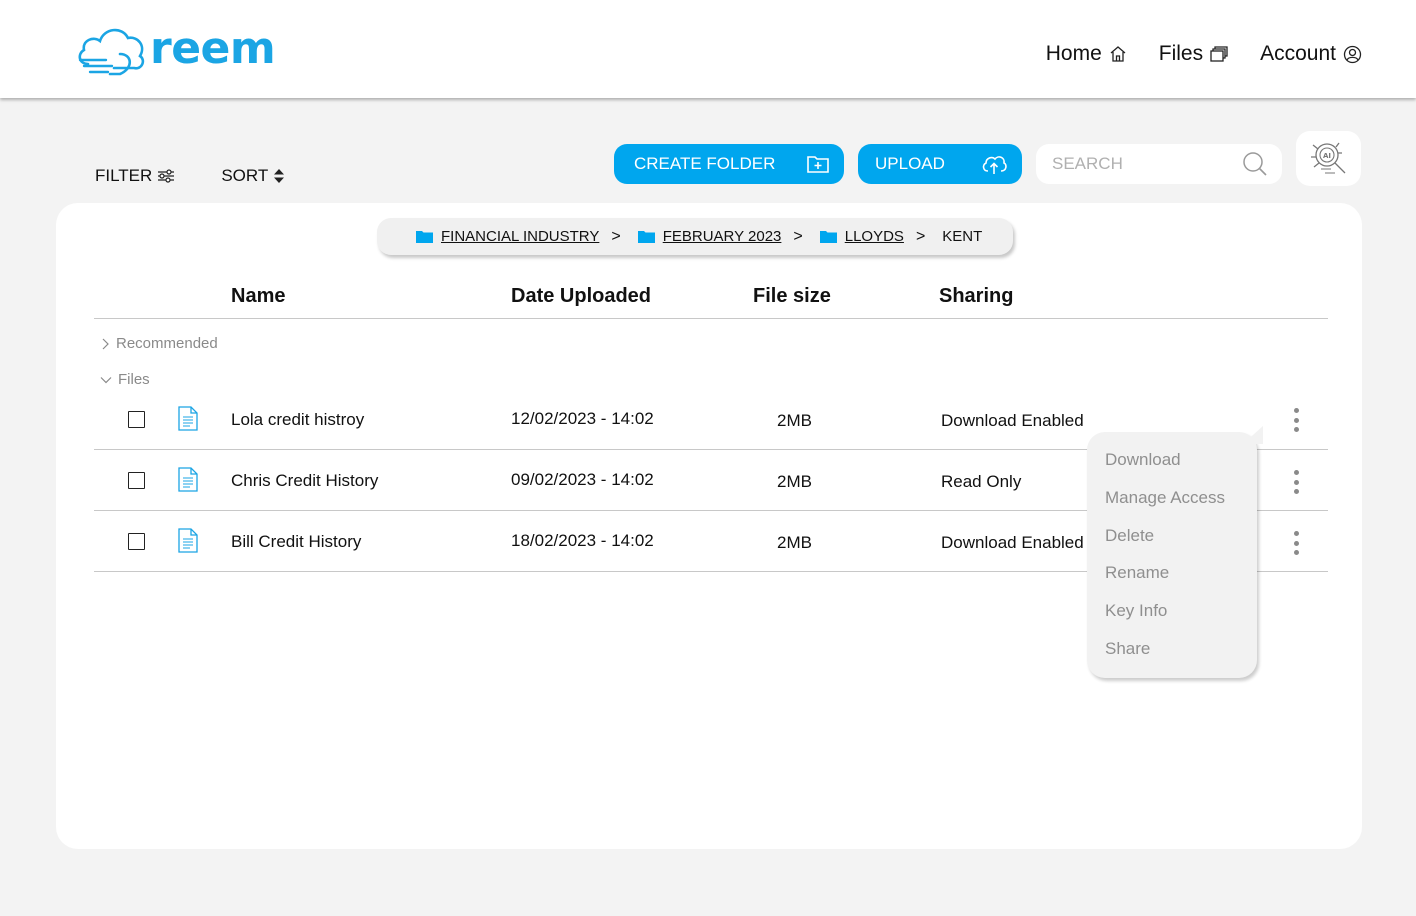  What do you see at coordinates (581, 296) in the screenshot?
I see `column-header-date: Date Uploaded` at bounding box center [581, 296].